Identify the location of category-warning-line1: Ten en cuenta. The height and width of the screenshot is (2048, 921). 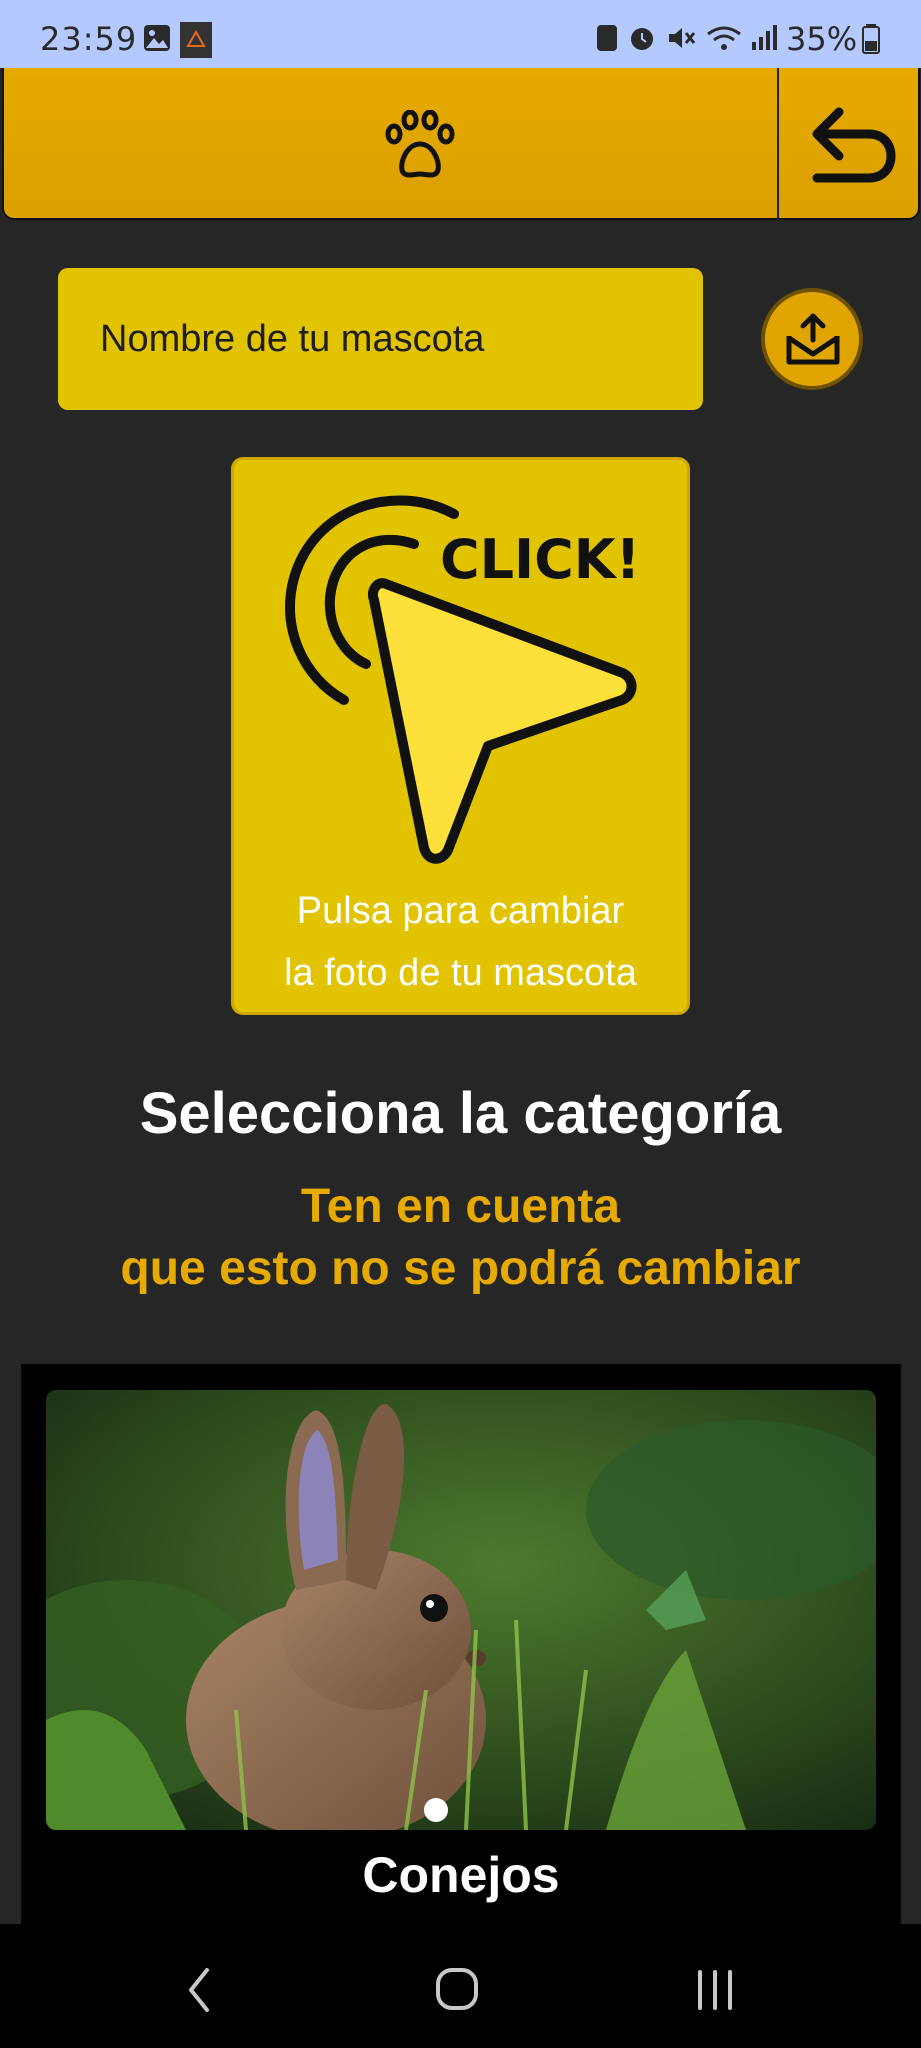
(460, 1206).